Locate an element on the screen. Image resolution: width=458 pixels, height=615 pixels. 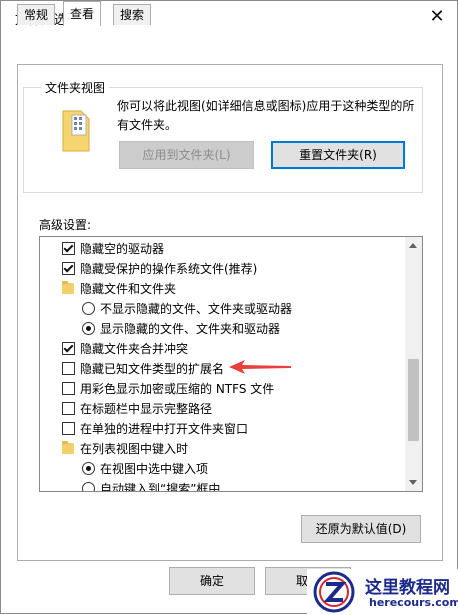
setting-label: 隐藏已知文件类型的扩展名 is located at coordinates (152, 369).